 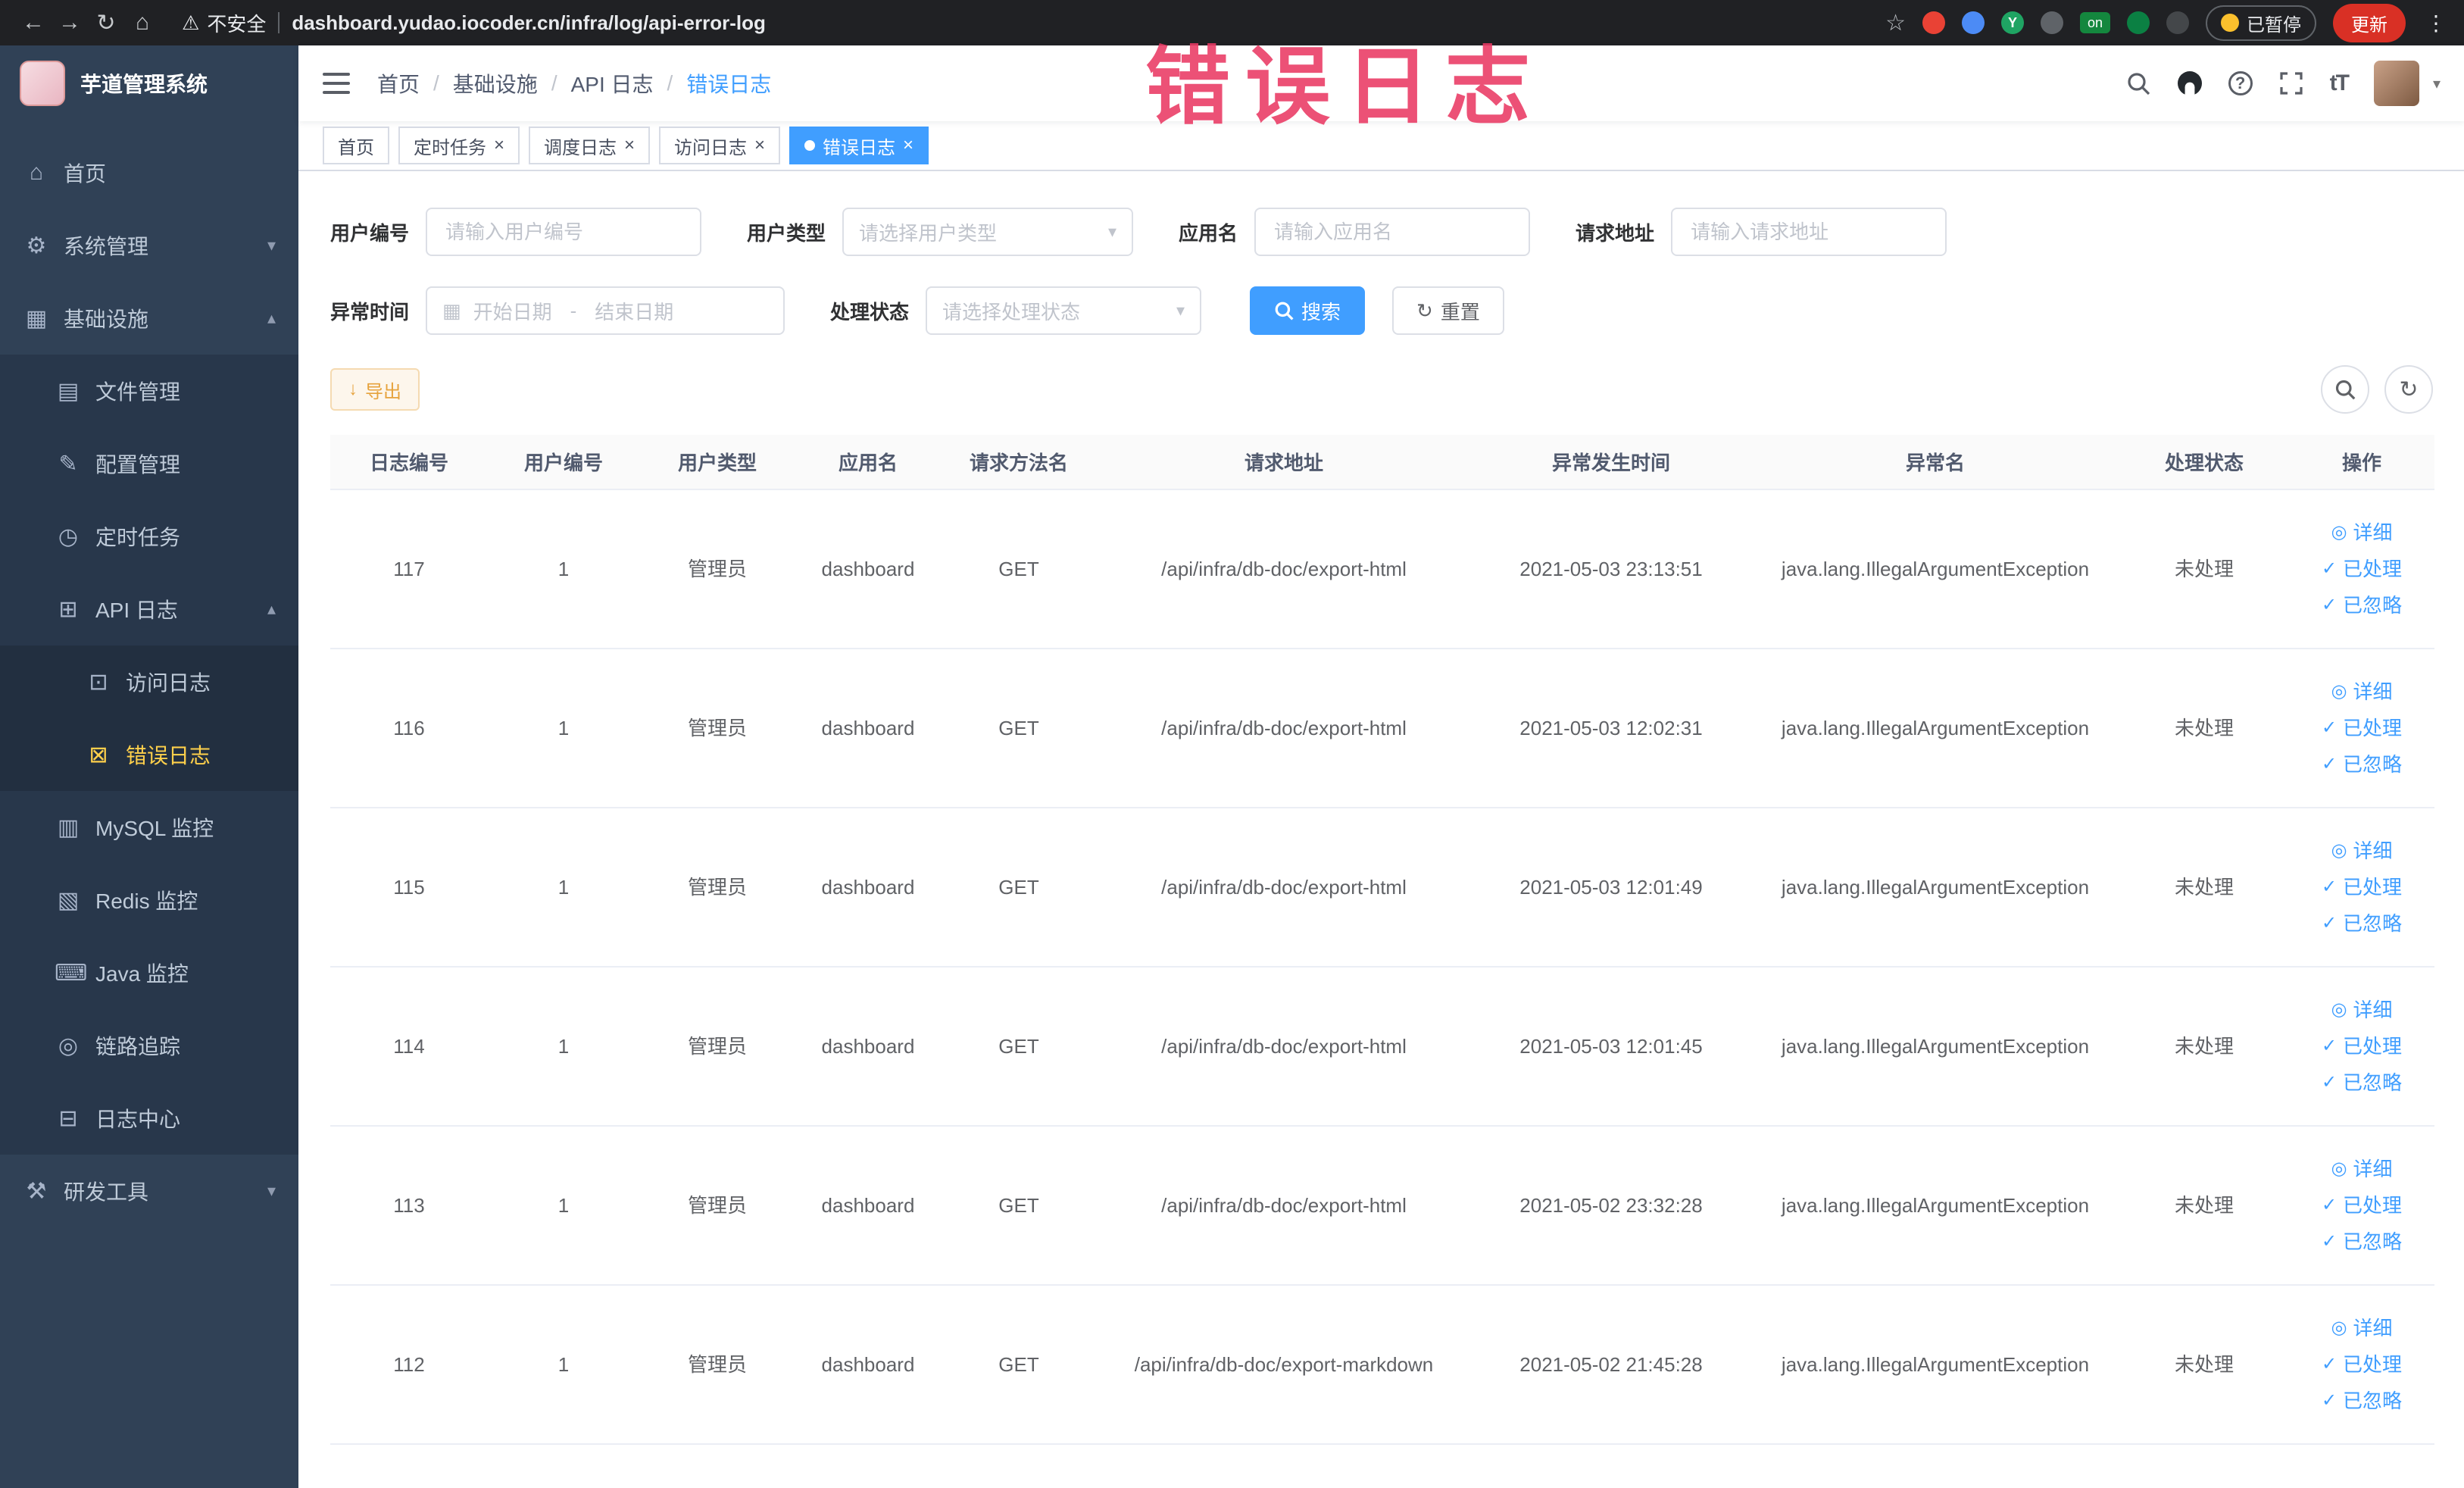 I want to click on request-url-input, so click(x=1809, y=232).